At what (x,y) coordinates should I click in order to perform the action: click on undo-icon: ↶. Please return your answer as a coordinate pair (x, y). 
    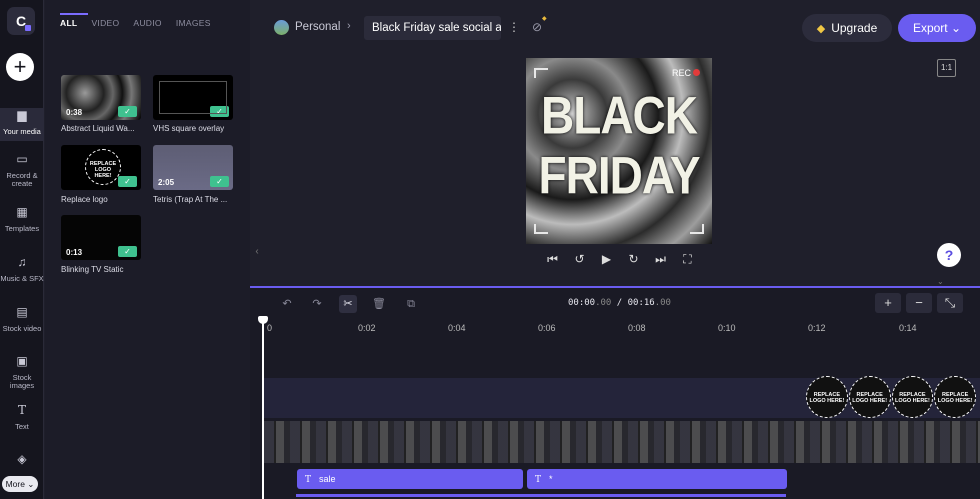
    Looking at the image, I should click on (287, 304).